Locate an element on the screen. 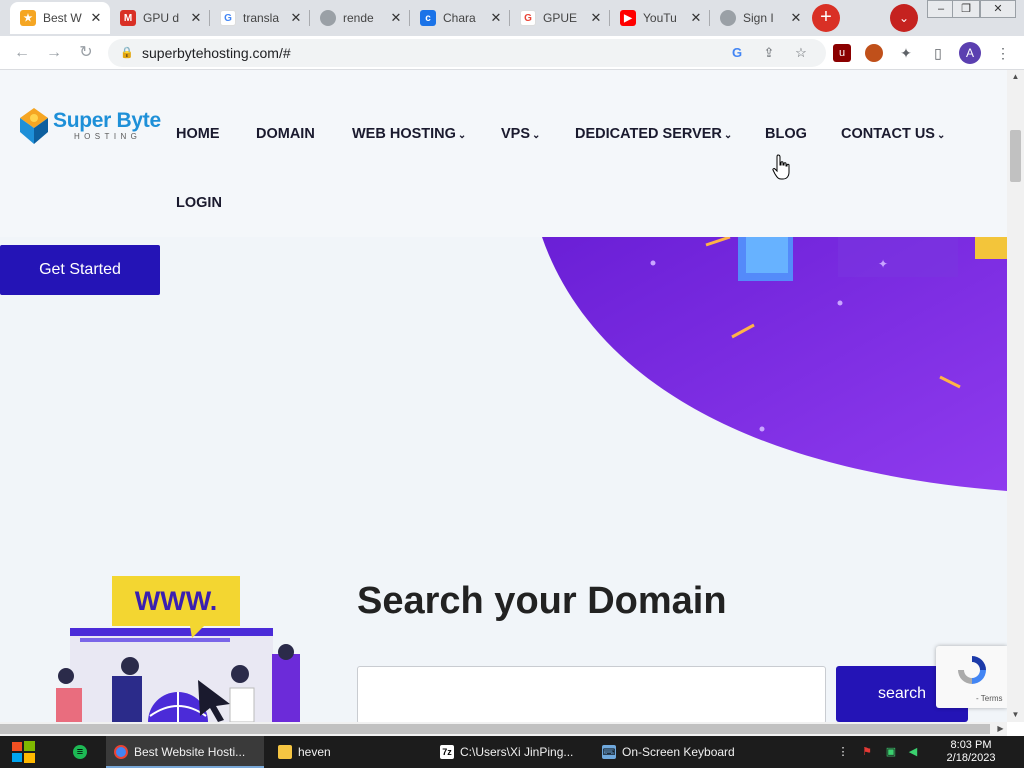 The width and height of the screenshot is (1024, 768). www-badge-text: WWW. is located at coordinates (176, 601).